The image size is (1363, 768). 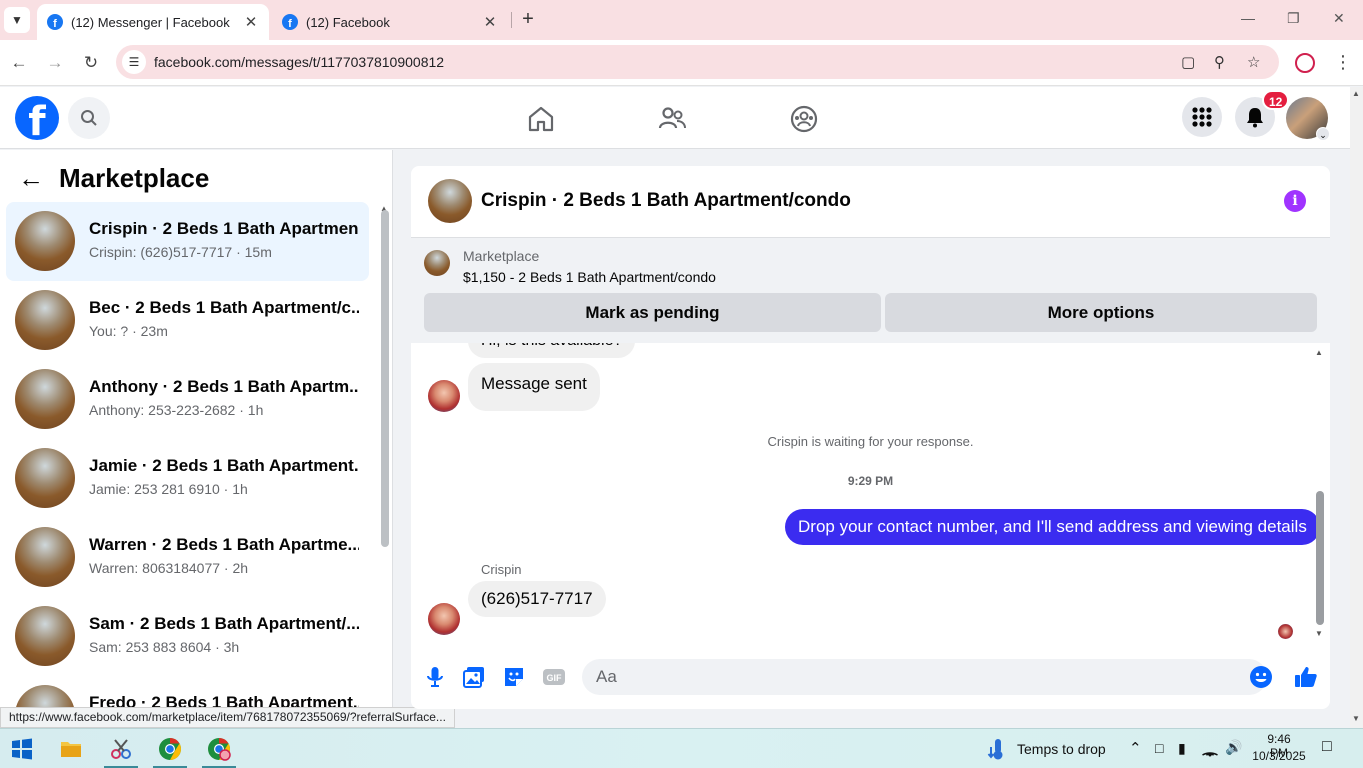 What do you see at coordinates (1233, 747) in the screenshot?
I see `volume-icon: 🔊` at bounding box center [1233, 747].